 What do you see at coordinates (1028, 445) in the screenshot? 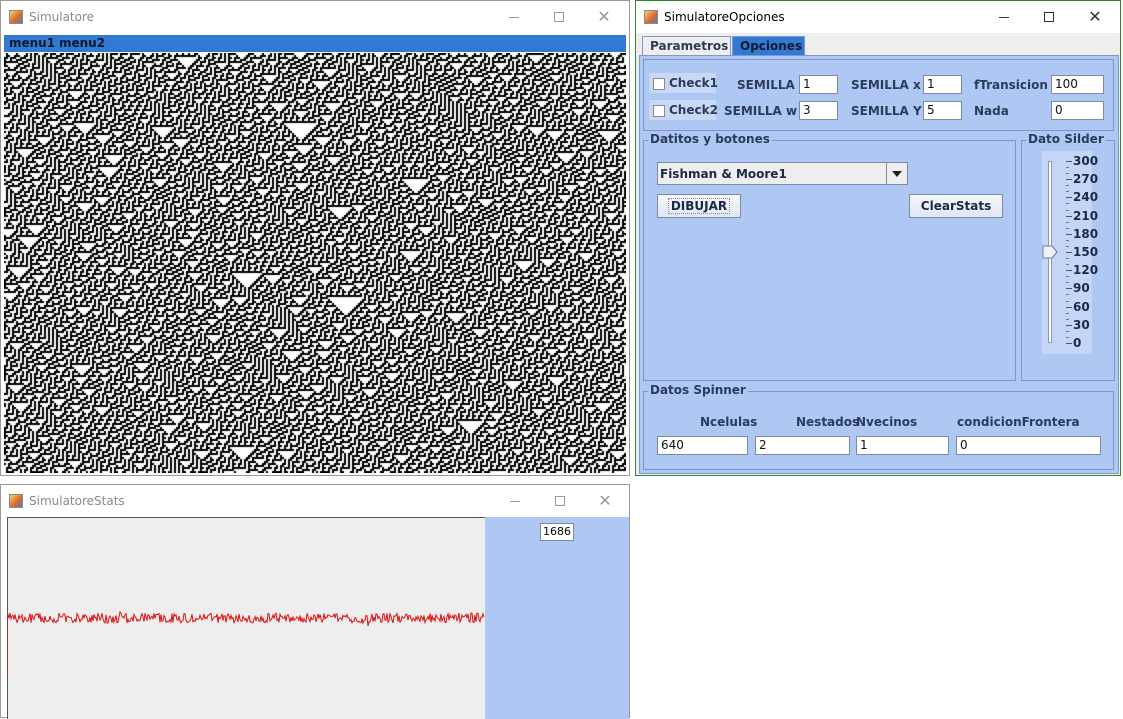
I see `condicion-frontera-spinner: 0` at bounding box center [1028, 445].